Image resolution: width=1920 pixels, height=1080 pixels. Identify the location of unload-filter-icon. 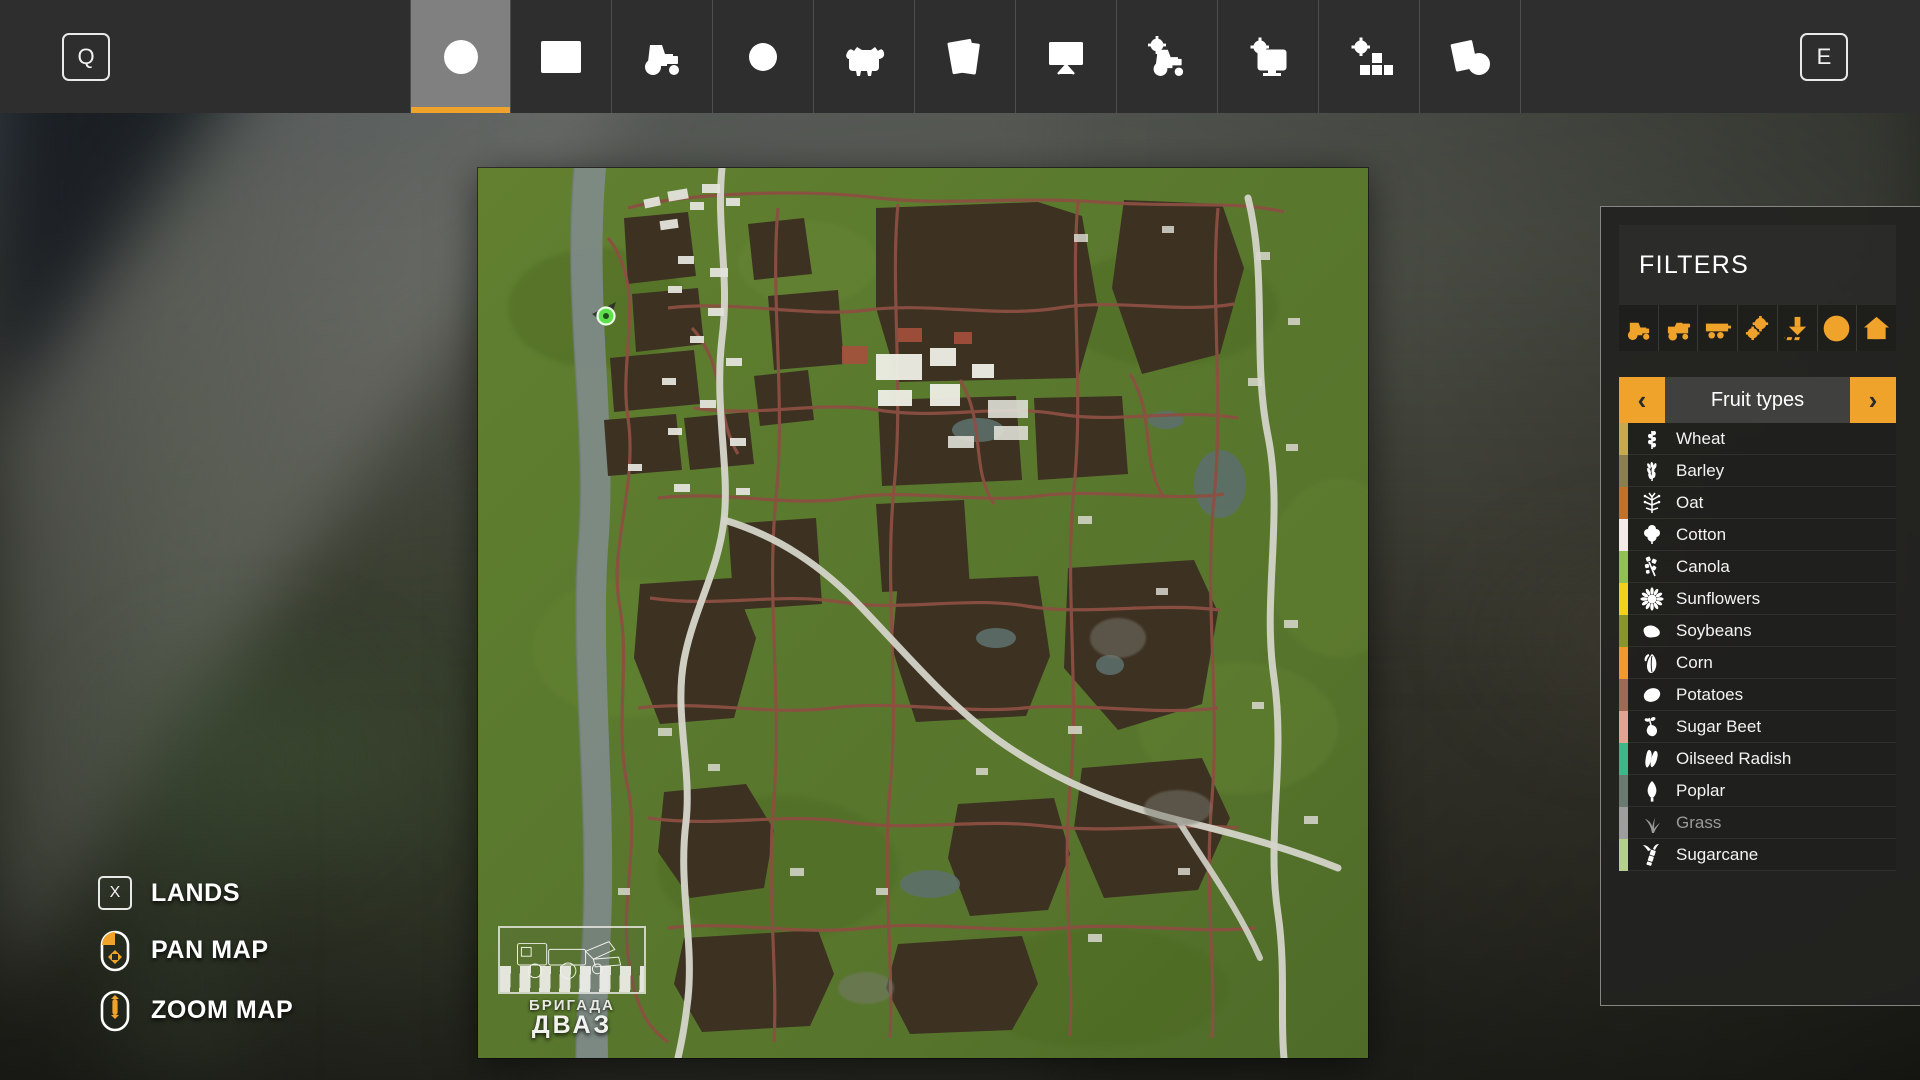
(1794, 328).